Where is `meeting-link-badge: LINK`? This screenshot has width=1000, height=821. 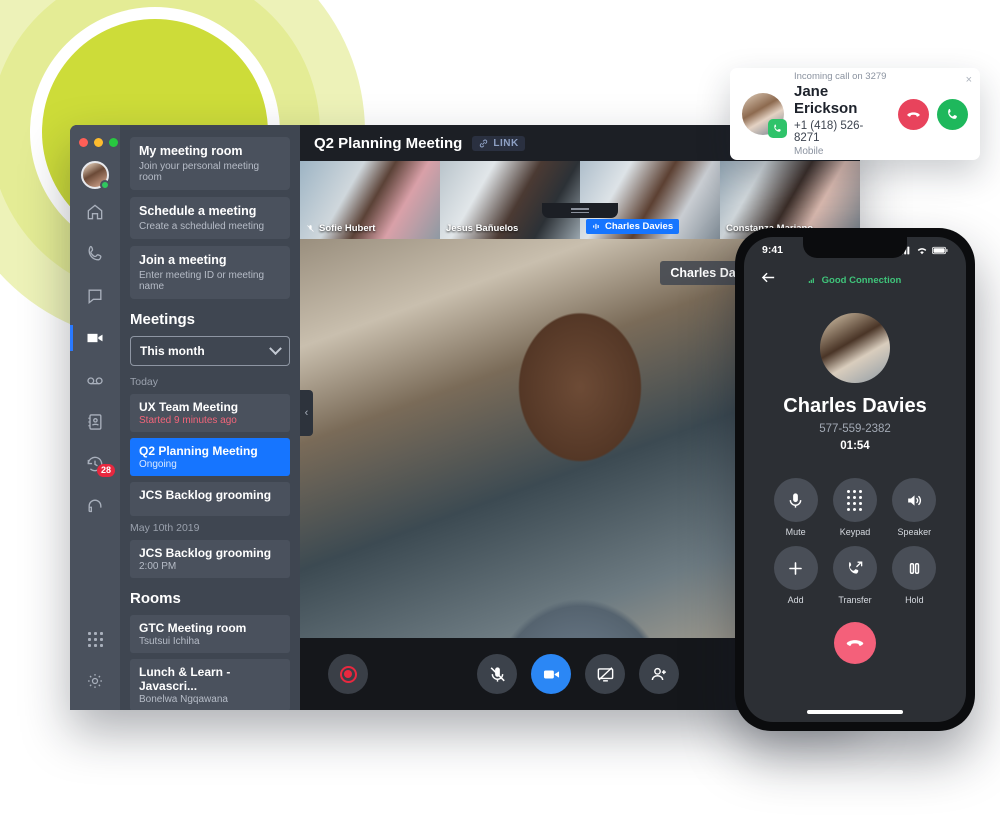 meeting-link-badge: LINK is located at coordinates (498, 143).